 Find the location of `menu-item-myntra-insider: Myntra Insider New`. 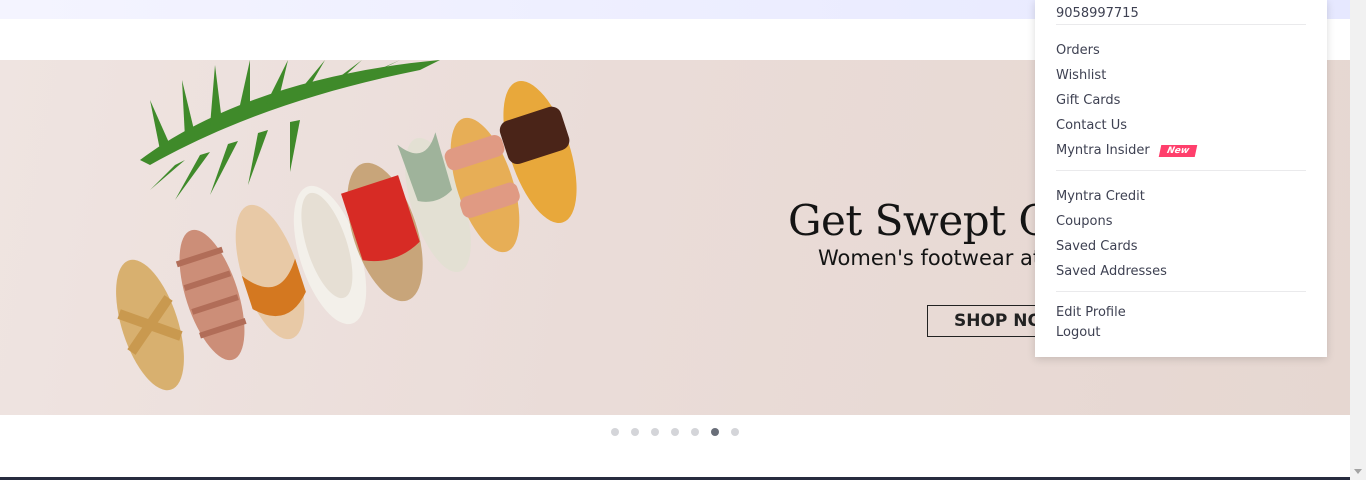

menu-item-myntra-insider: Myntra Insider New is located at coordinates (1126, 150).